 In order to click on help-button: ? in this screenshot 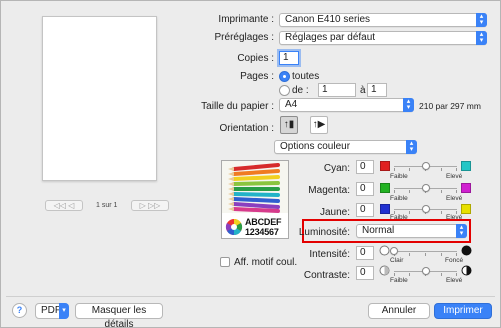, I will do `click(19, 310)`.